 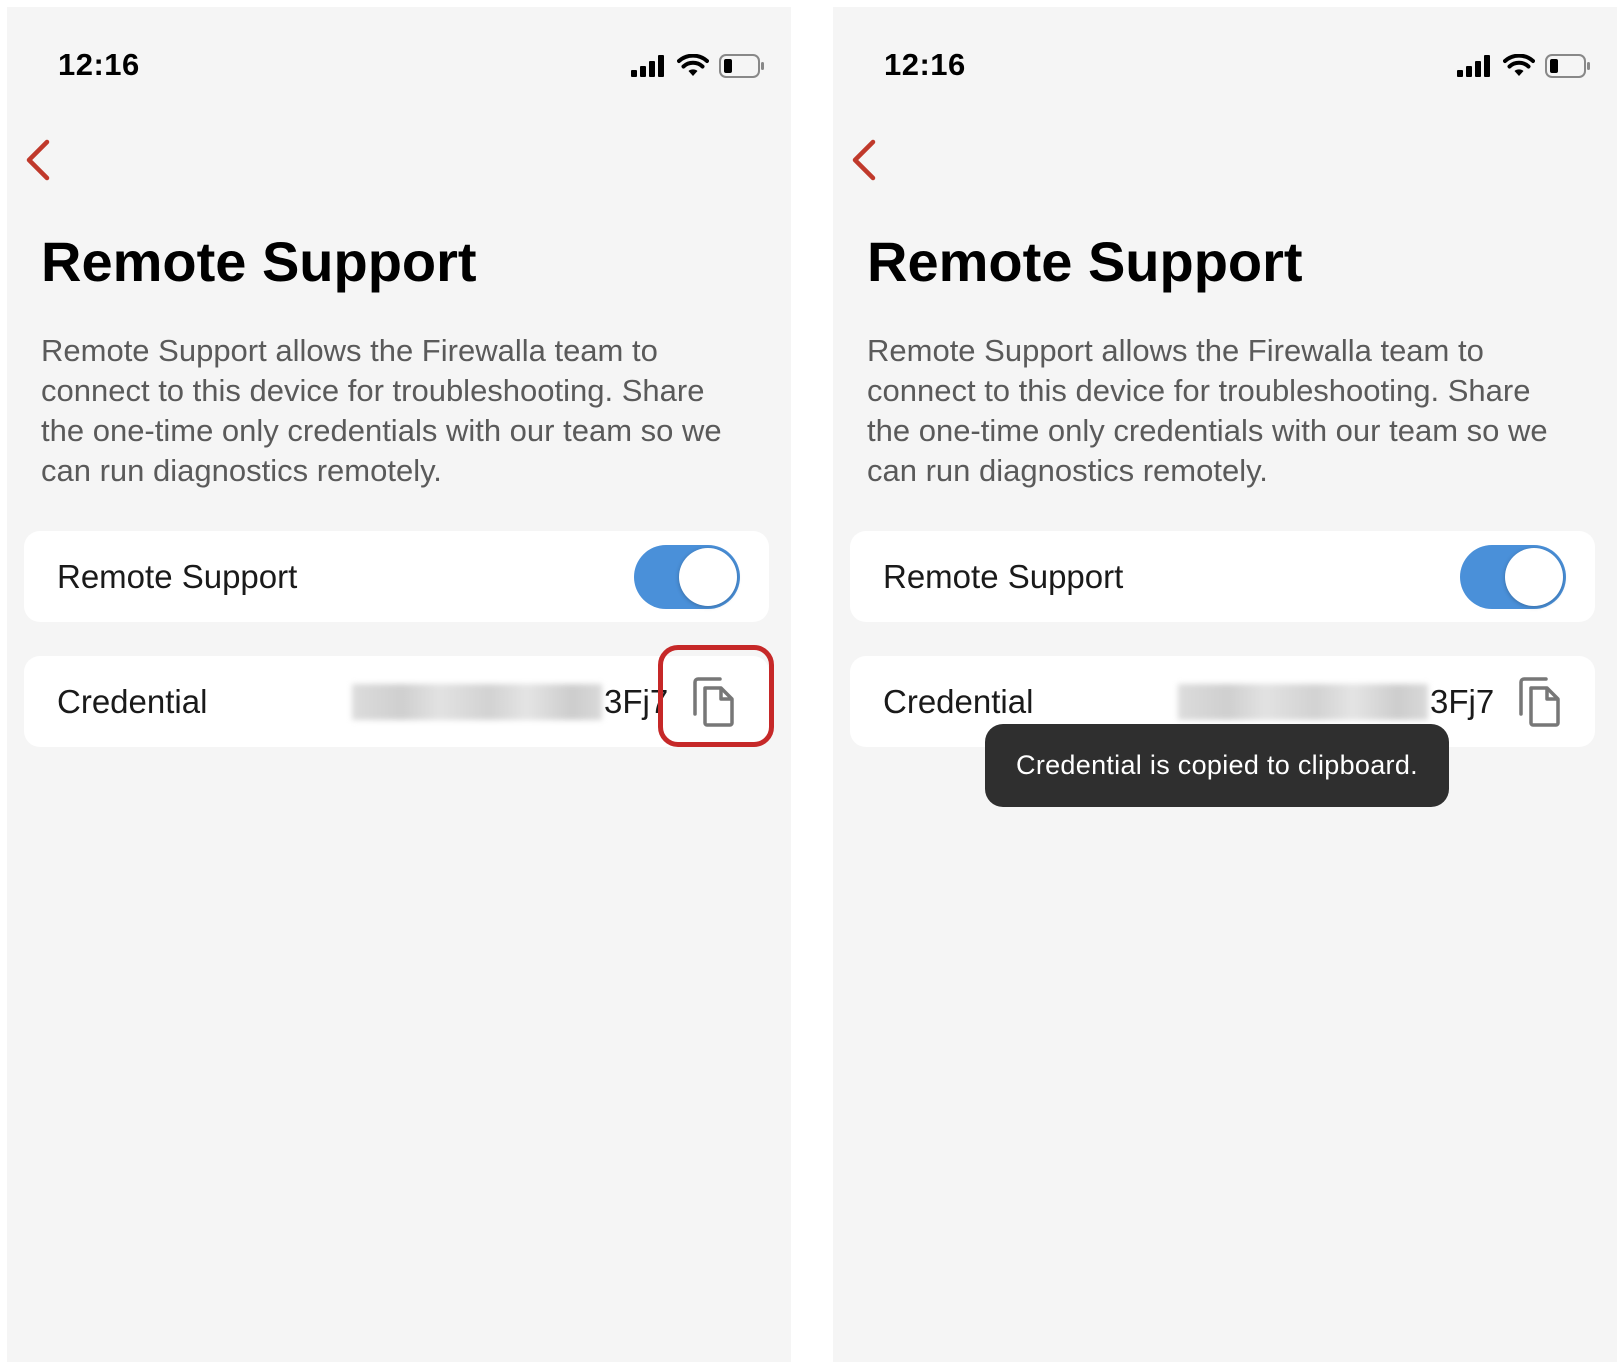 What do you see at coordinates (1217, 765) in the screenshot?
I see `clipboard-toast: Credential is copied to clipboard.` at bounding box center [1217, 765].